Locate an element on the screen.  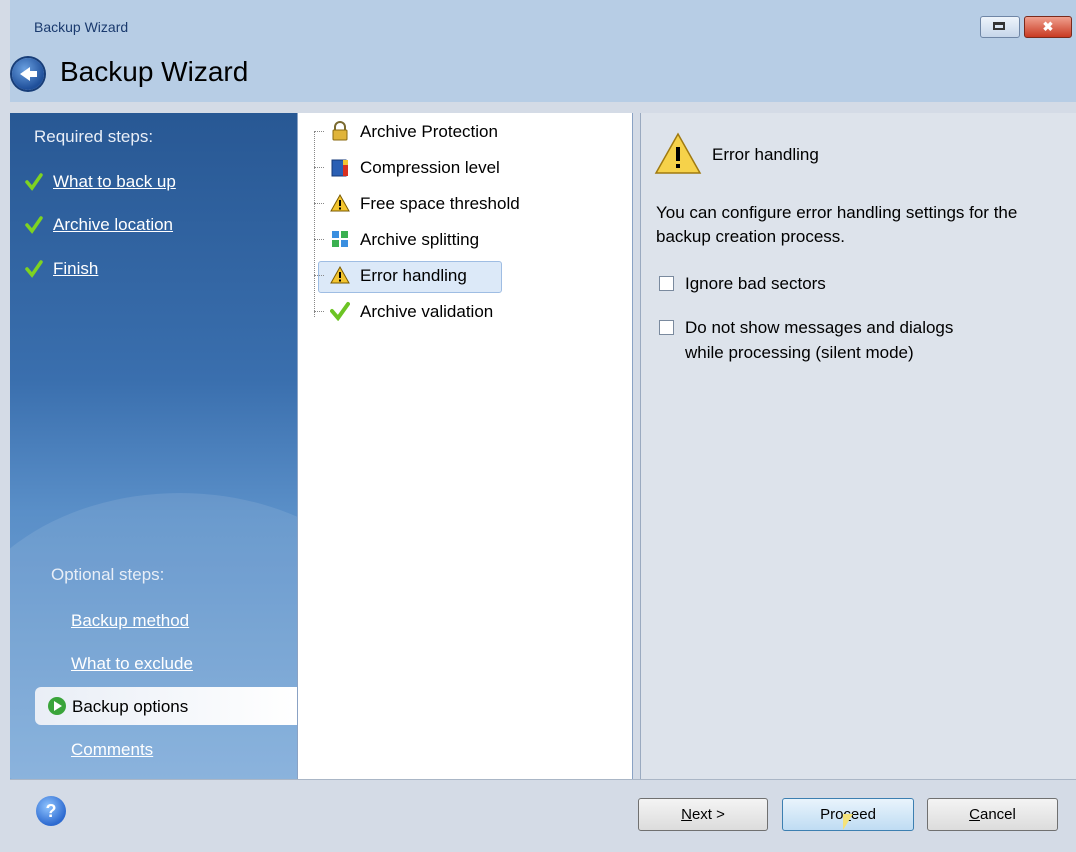
step-backup-method: Backup method is located at coordinates (130, 621).